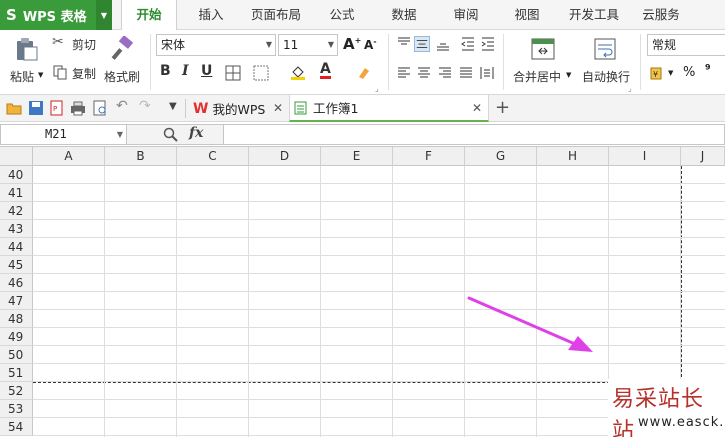 This screenshot has height=437, width=725. What do you see at coordinates (363, 73) in the screenshot?
I see `clear-format-icon` at bounding box center [363, 73].